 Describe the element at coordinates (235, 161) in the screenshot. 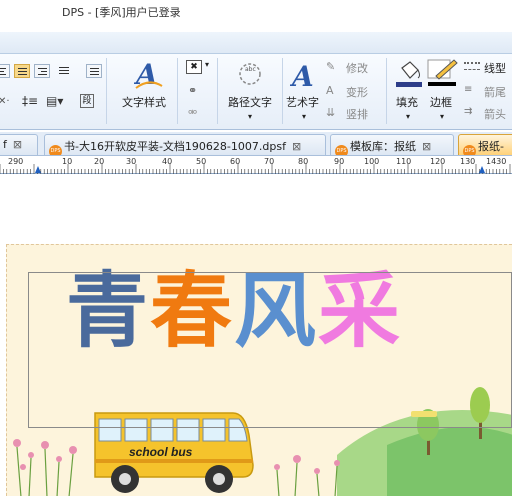

I see `ruler-label: 60` at that location.